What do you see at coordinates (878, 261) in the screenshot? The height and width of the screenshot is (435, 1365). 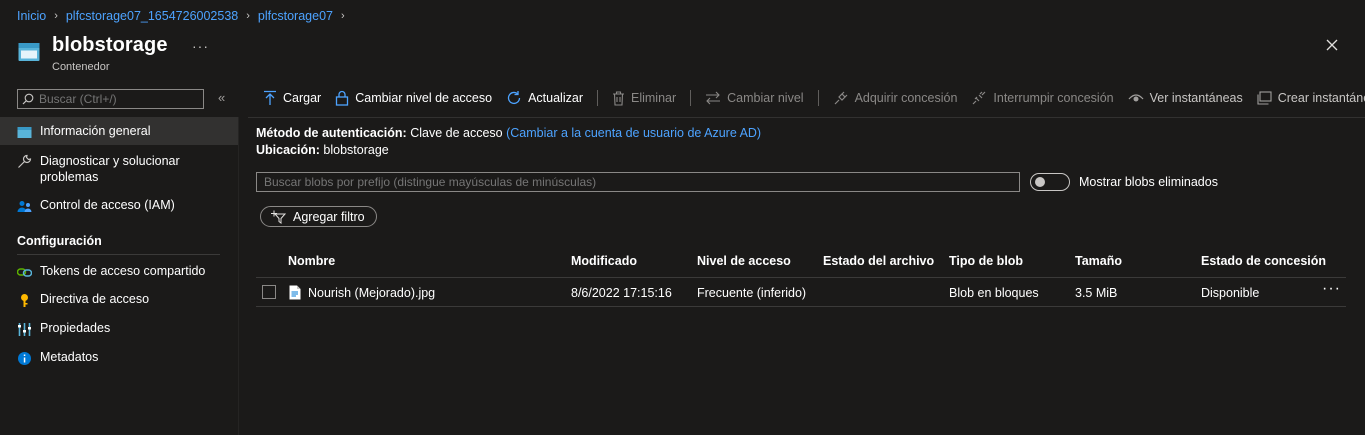 I see `column-header-archive-status: Estado del archivo` at bounding box center [878, 261].